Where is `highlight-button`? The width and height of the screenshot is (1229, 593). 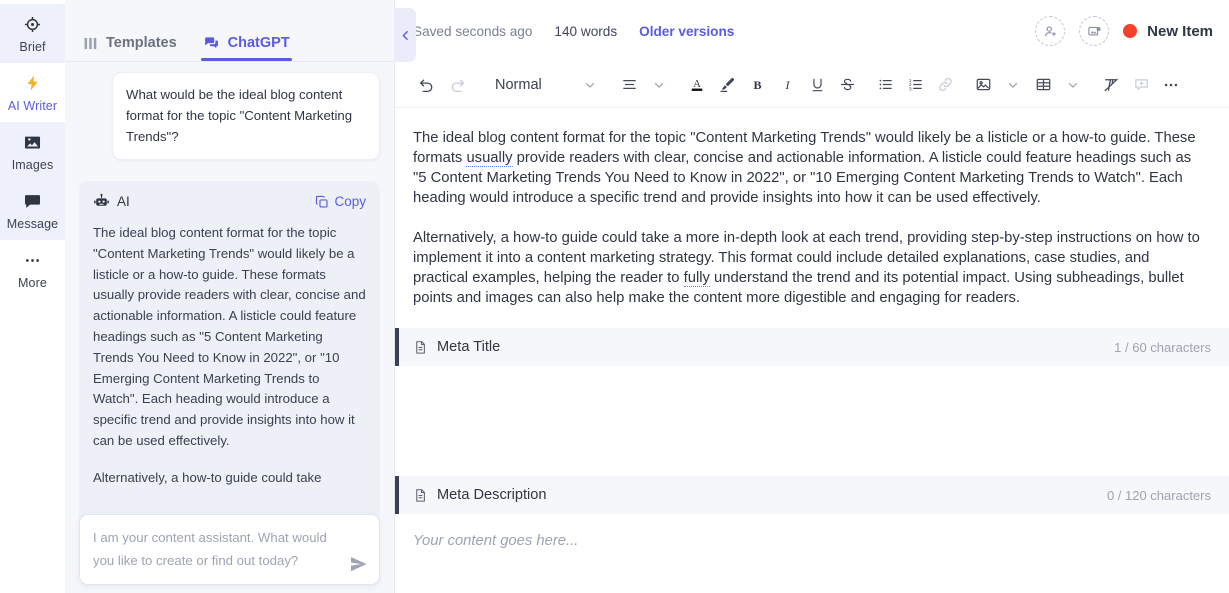
highlight-button is located at coordinates (727, 85).